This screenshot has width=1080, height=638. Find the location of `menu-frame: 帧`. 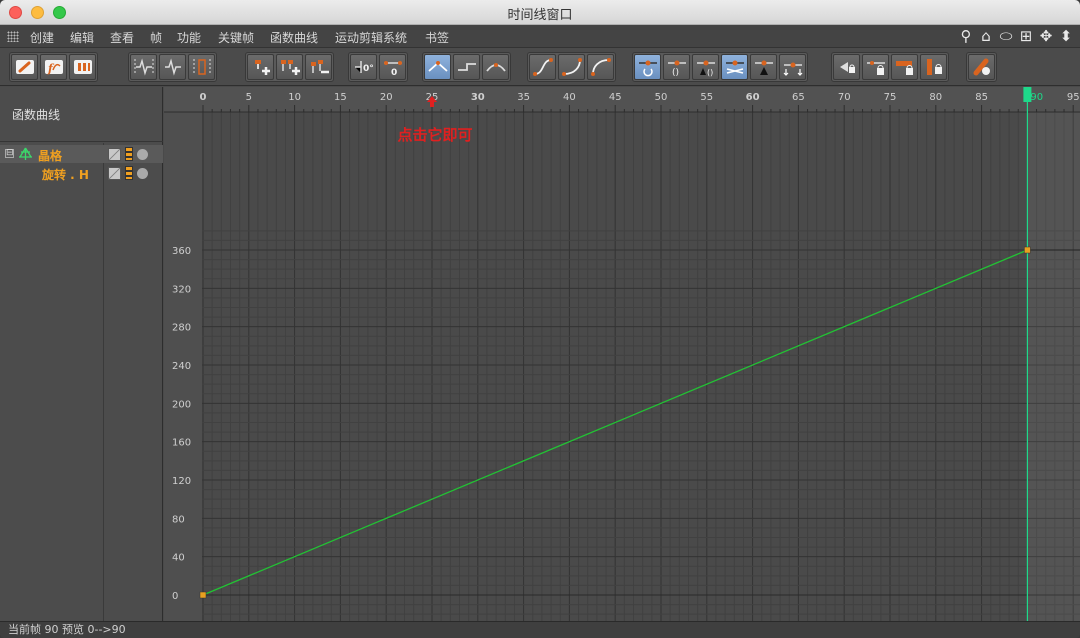

menu-frame: 帧 is located at coordinates (156, 37).